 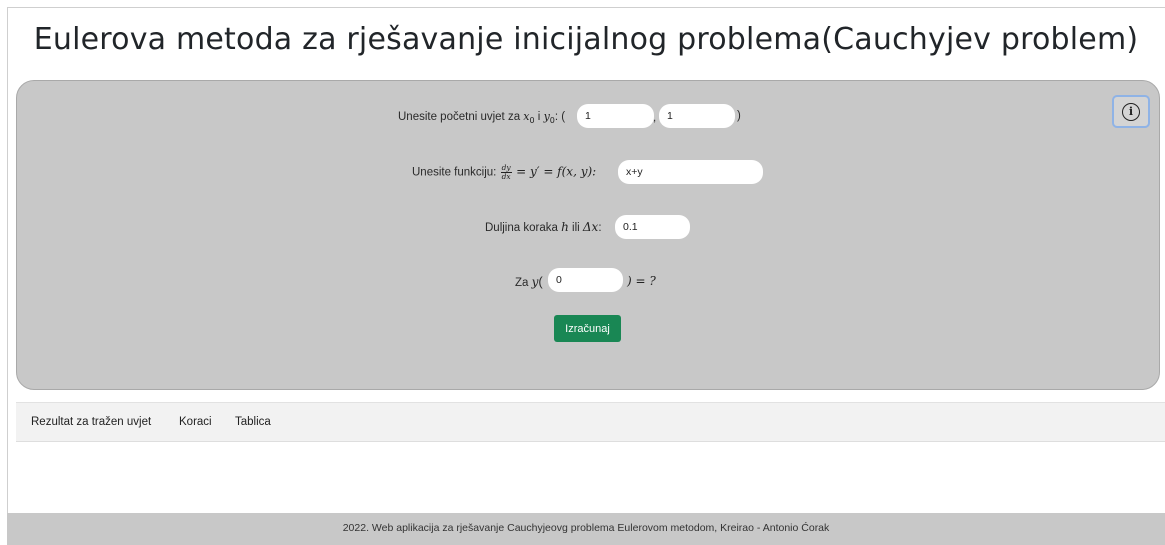 I want to click on step-input: 0.1, so click(x=652, y=227).